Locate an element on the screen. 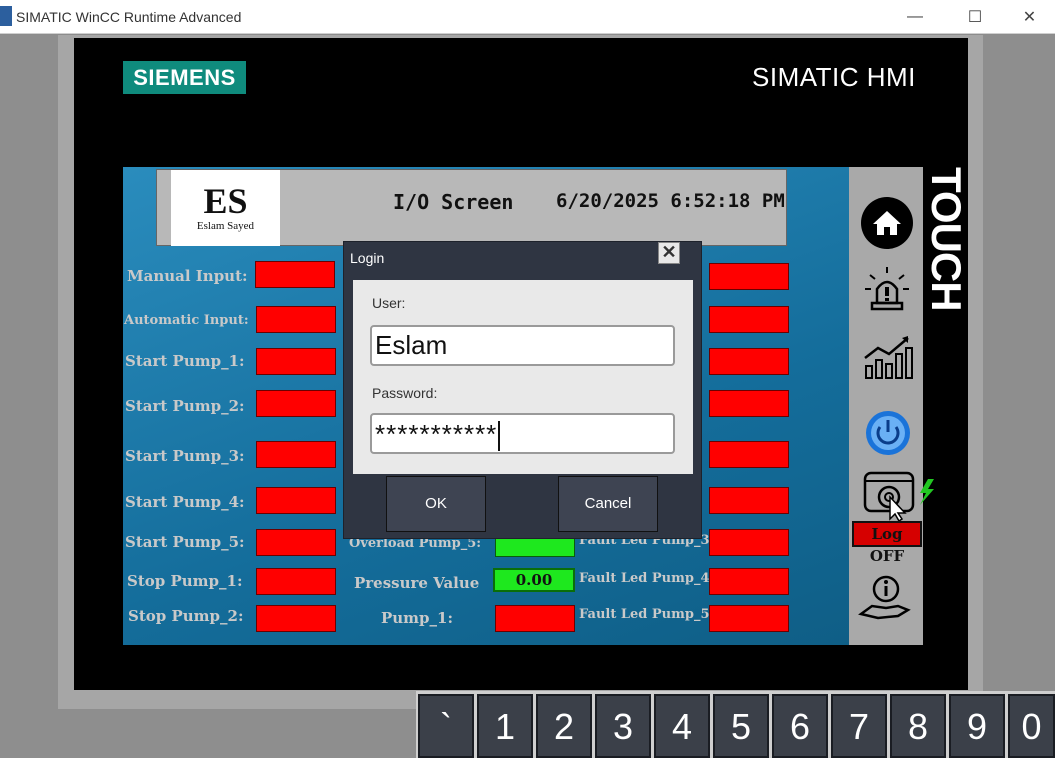 This screenshot has width=1055, height=758. window-titlebar: SIMATIC WinCC Runtime Advanced — ☐ ✕ is located at coordinates (527, 17).